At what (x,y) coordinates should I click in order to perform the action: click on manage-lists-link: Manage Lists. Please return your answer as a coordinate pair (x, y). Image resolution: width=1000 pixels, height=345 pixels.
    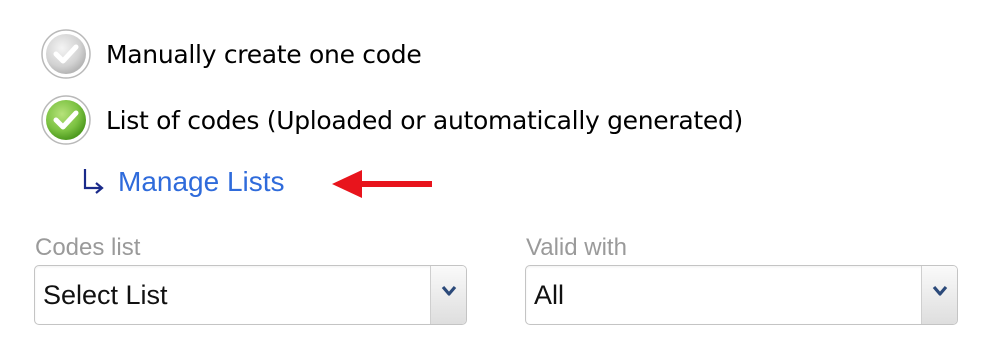
    Looking at the image, I should click on (201, 182).